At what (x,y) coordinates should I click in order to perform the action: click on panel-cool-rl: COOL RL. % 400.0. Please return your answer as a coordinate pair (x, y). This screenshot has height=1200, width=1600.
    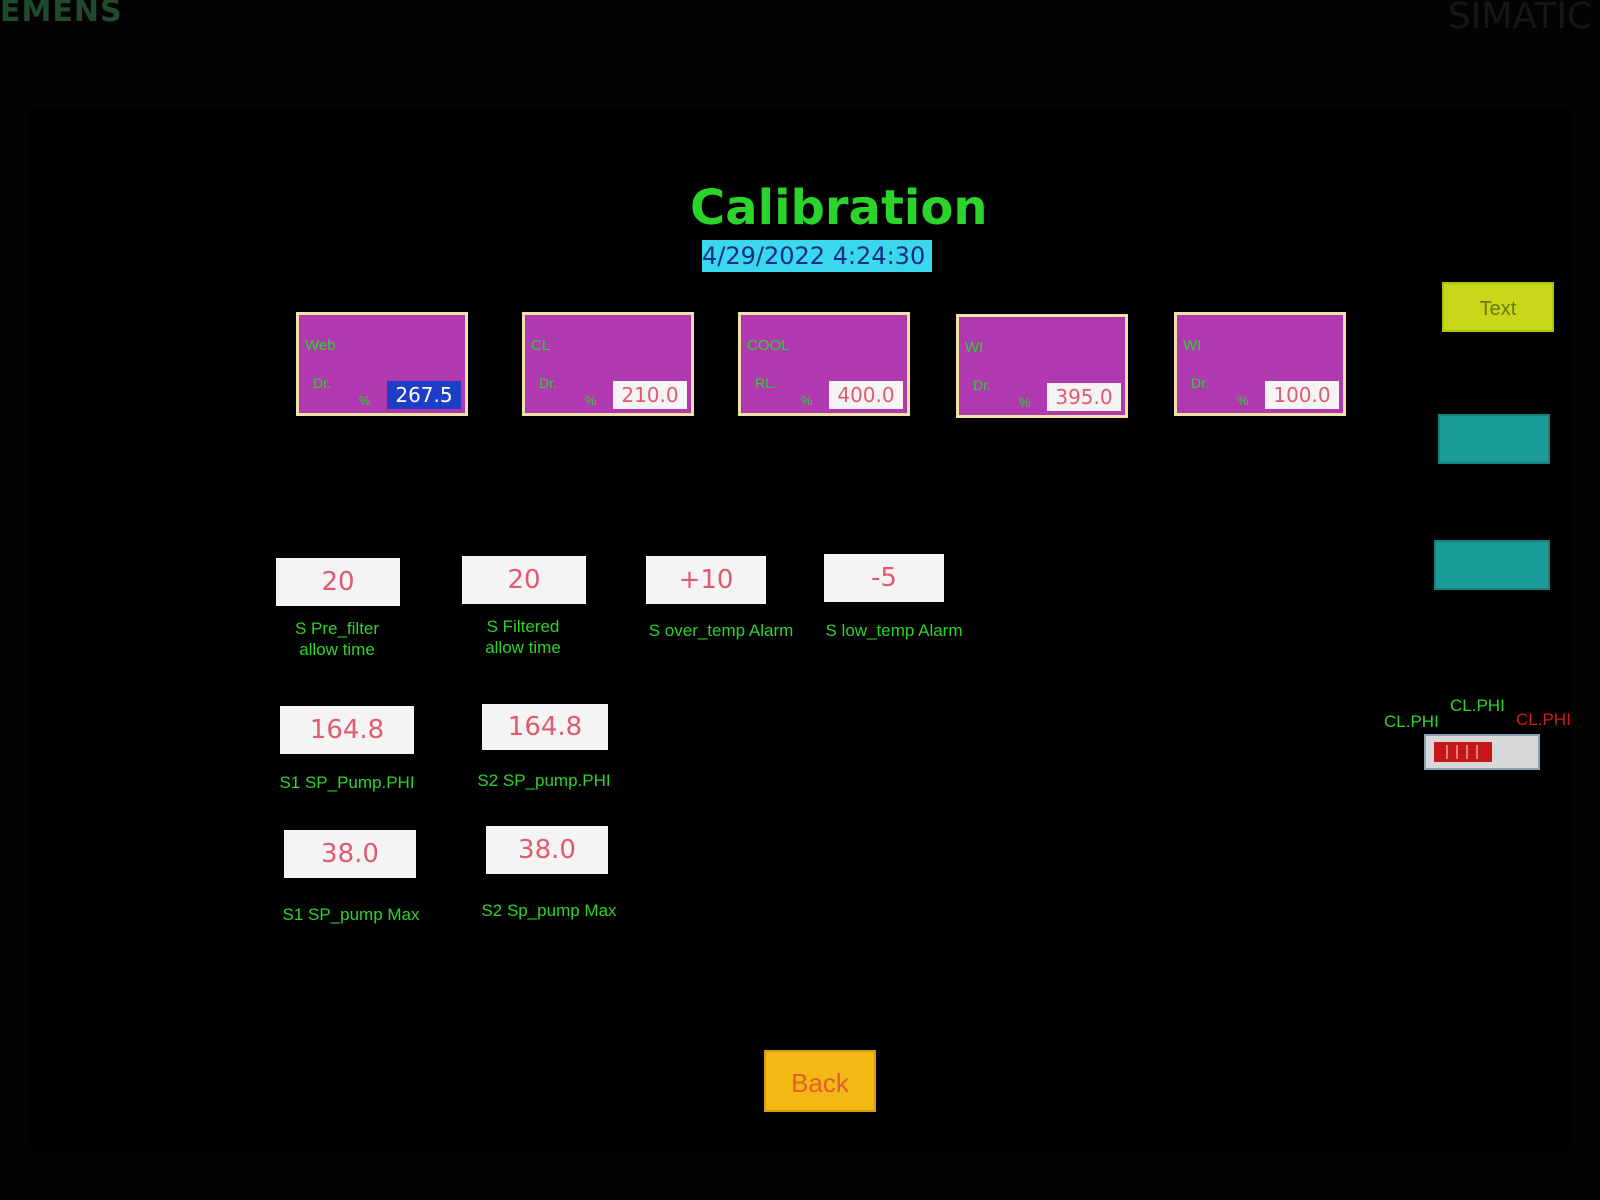
    Looking at the image, I should click on (824, 364).